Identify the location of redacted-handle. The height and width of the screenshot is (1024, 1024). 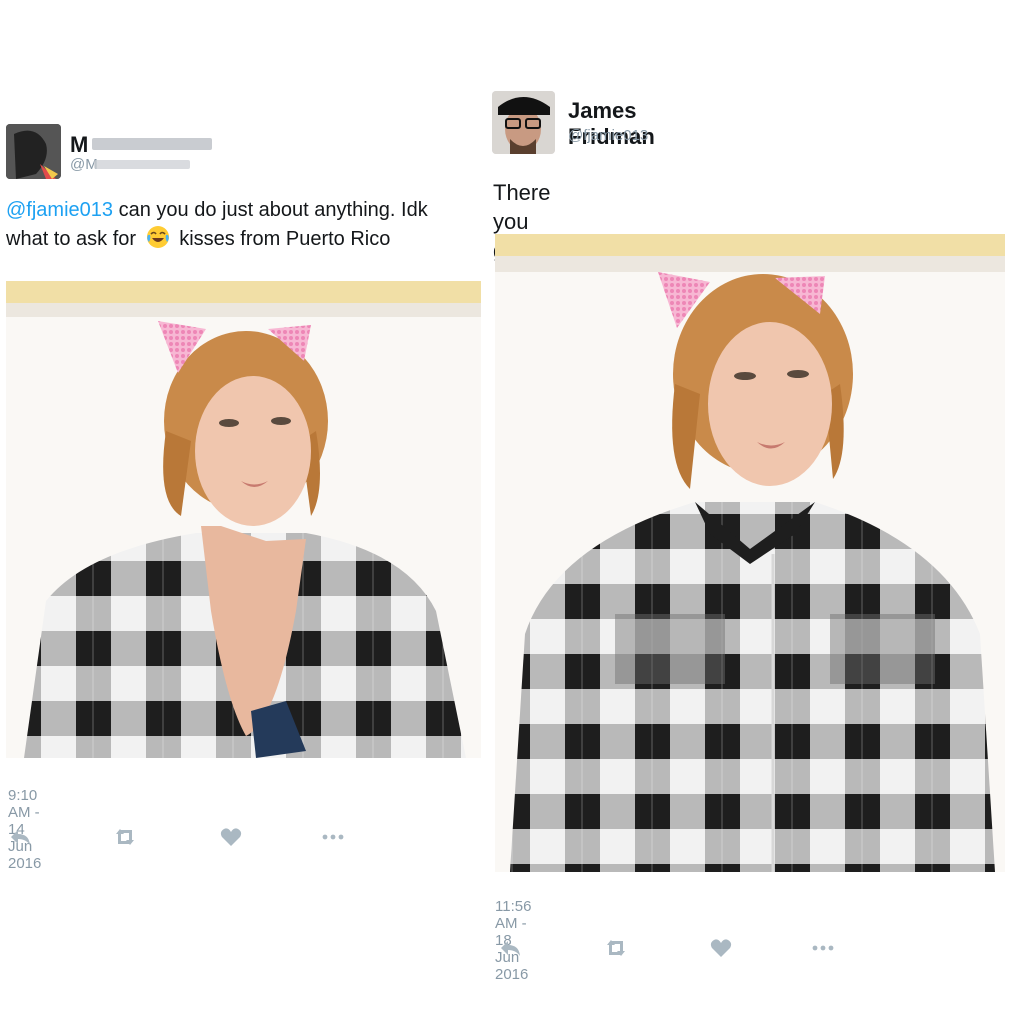
(142, 164).